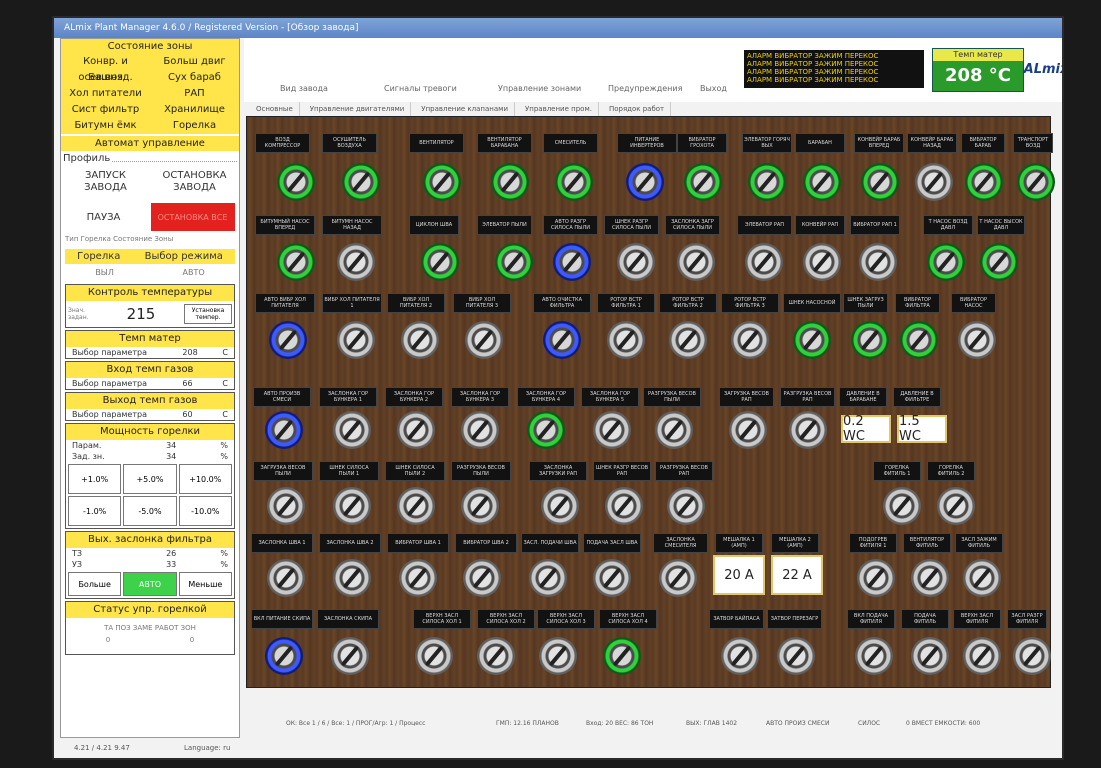 The height and width of the screenshot is (768, 1101). Describe the element at coordinates (150, 511) in the screenshot. I see `burner-minus-5-button: -5.0%` at that location.